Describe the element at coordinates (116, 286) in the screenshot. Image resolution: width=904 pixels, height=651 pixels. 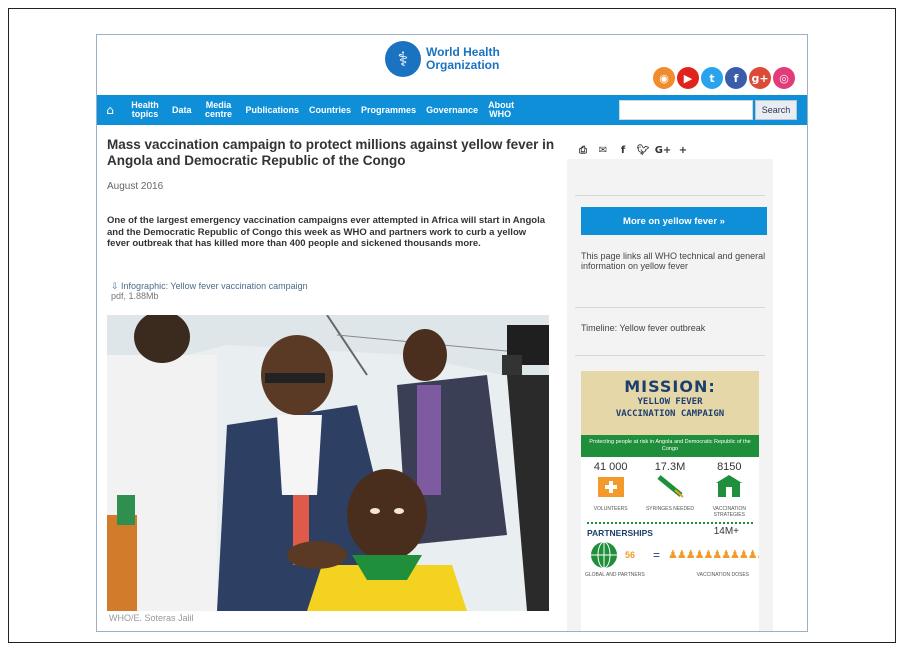
I see `download-icon: ⇩` at that location.